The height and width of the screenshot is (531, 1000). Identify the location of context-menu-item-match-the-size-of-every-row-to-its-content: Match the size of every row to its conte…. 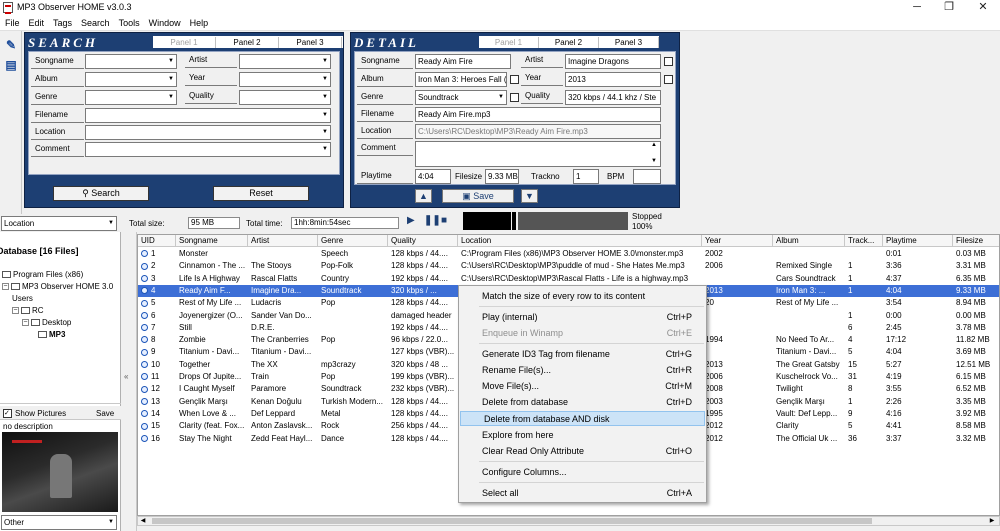
(582, 296).